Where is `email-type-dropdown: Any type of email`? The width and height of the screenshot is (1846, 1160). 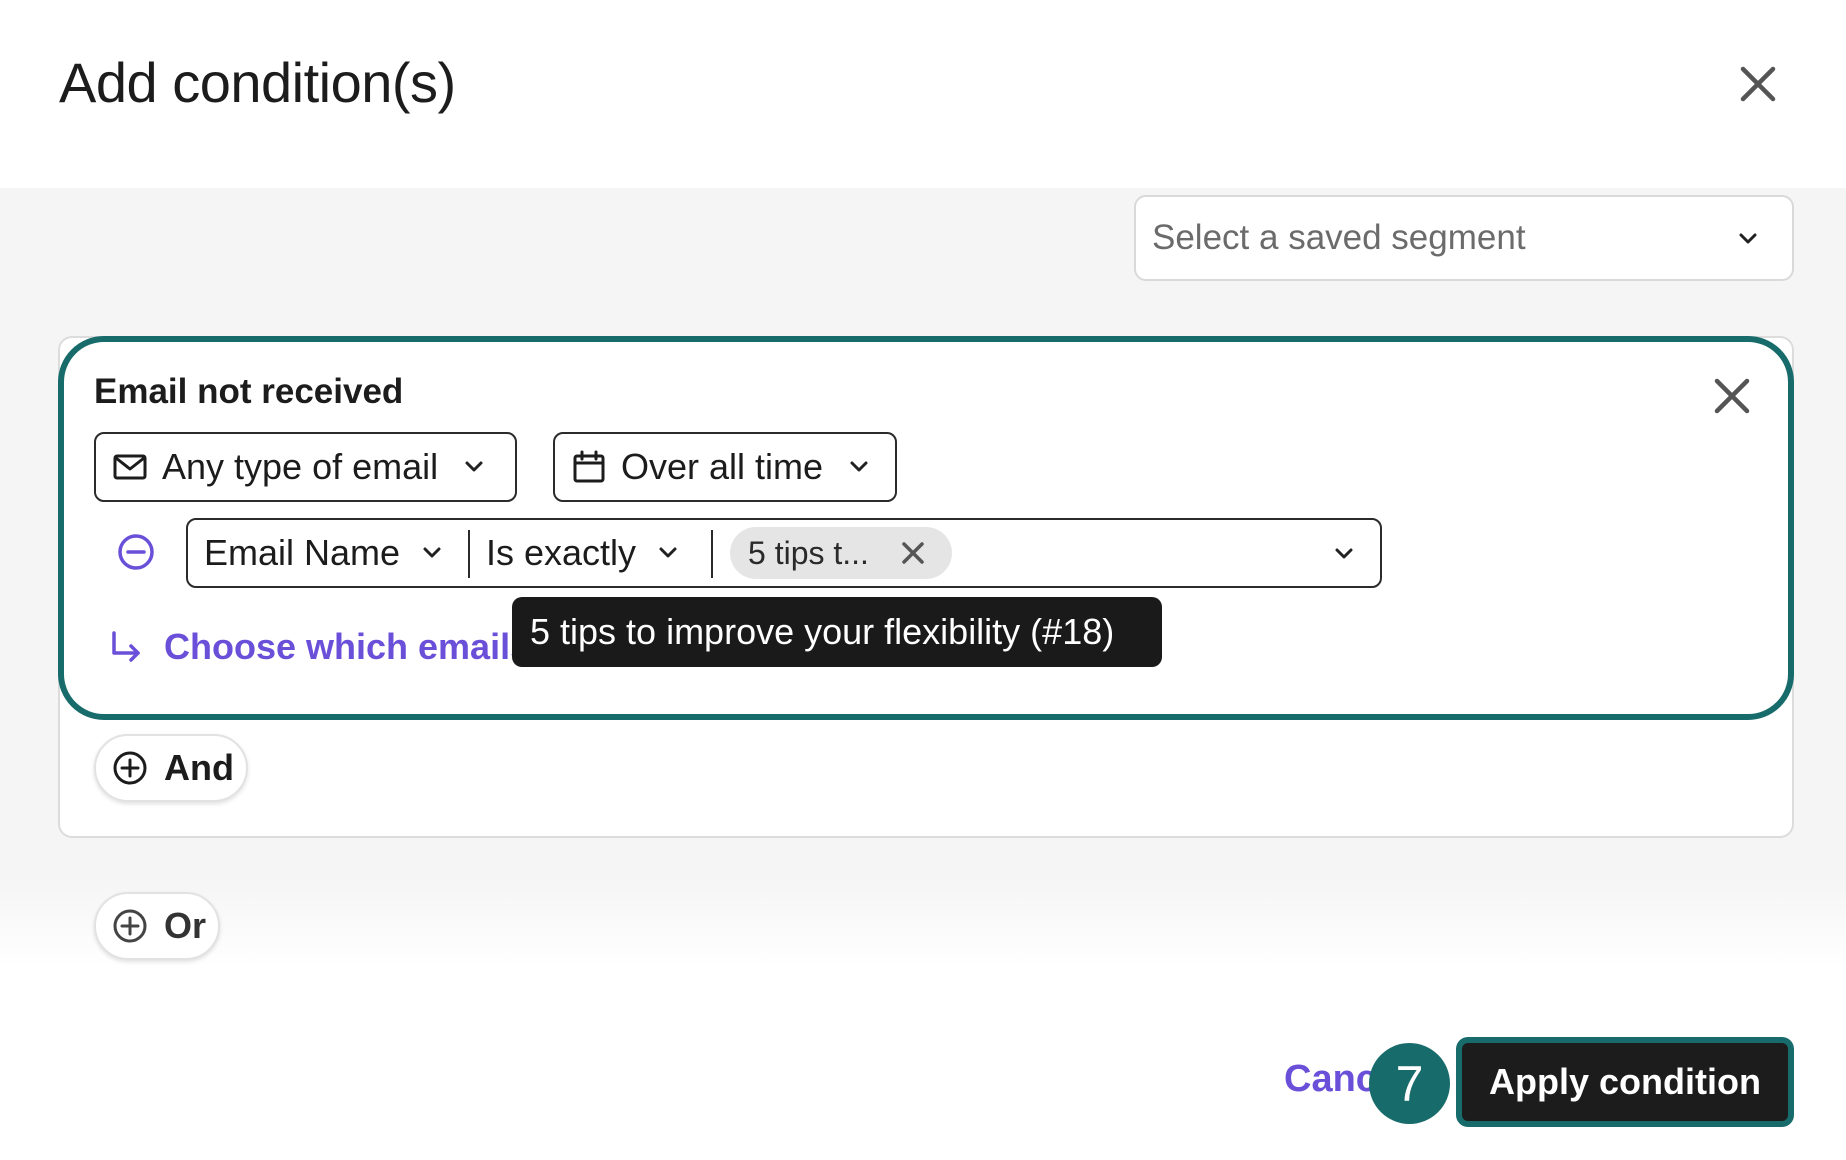
email-type-dropdown: Any type of email is located at coordinates (305, 467).